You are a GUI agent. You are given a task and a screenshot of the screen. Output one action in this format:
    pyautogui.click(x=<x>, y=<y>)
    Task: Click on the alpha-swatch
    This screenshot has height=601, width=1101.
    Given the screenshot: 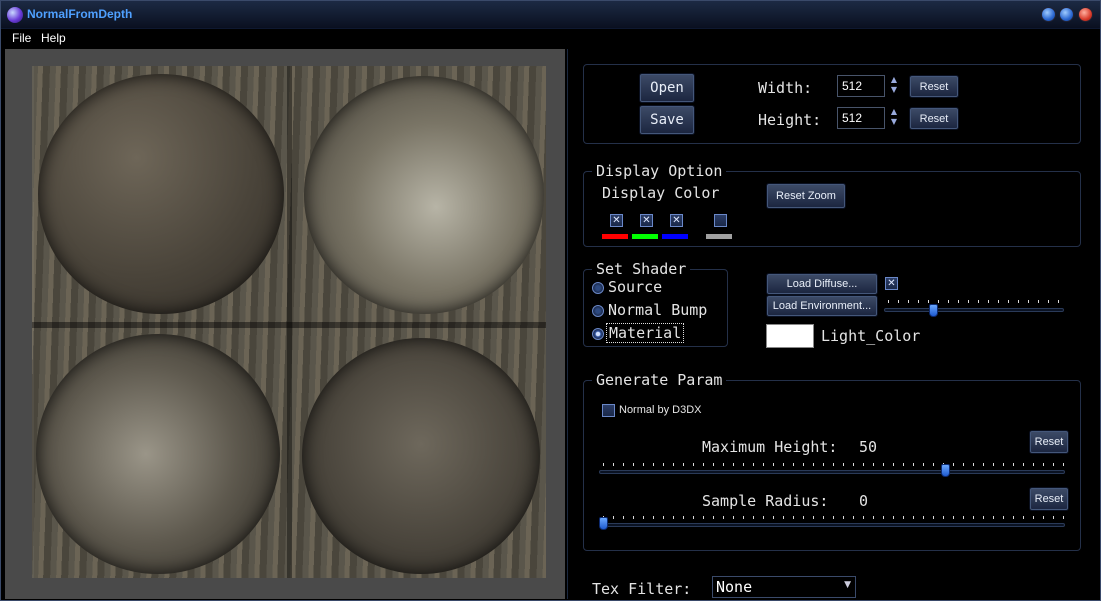 What is the action you would take?
    pyautogui.click(x=719, y=236)
    